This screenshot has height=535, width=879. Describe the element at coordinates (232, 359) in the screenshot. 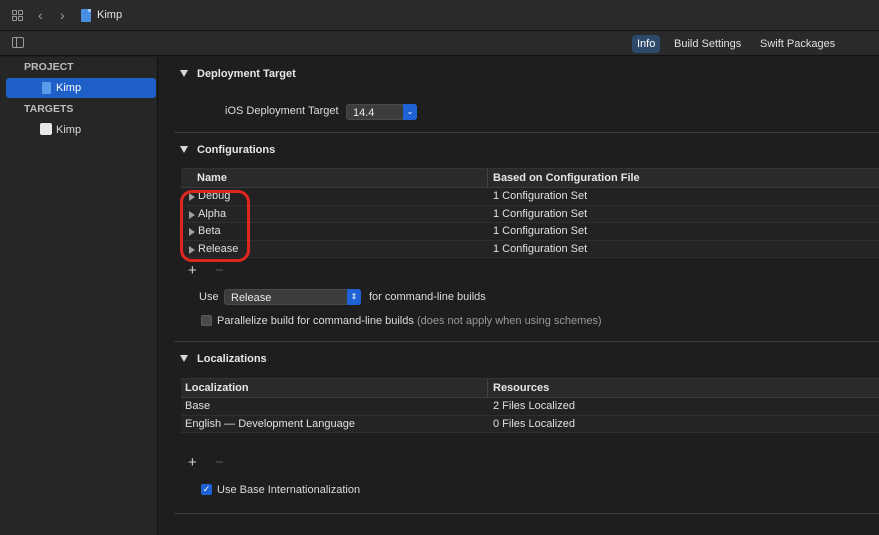

I see `section-title-localizations: Localizations` at that location.